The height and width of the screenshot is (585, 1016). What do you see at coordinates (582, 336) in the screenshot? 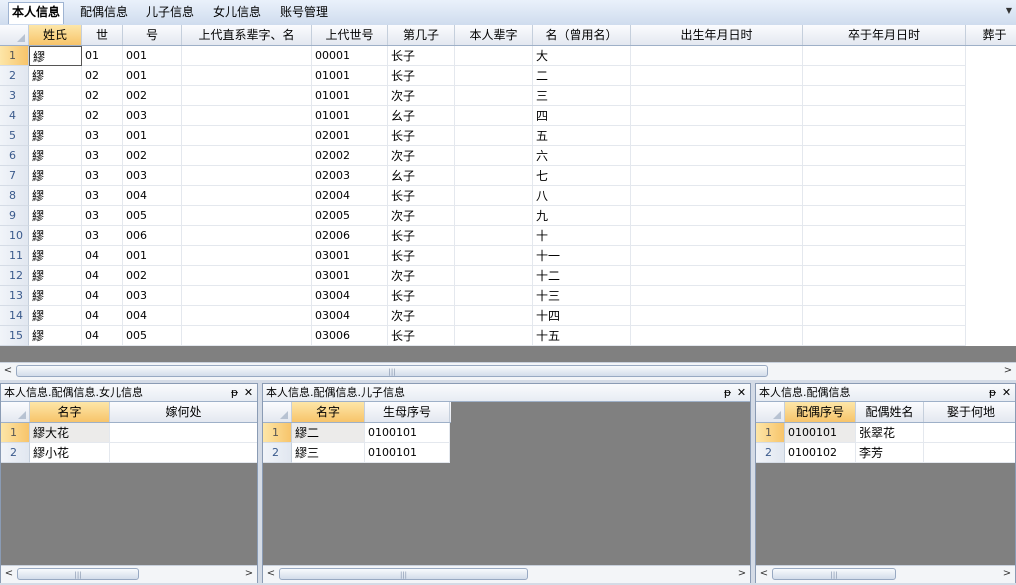
I see `main-cell: 十五` at bounding box center [582, 336].